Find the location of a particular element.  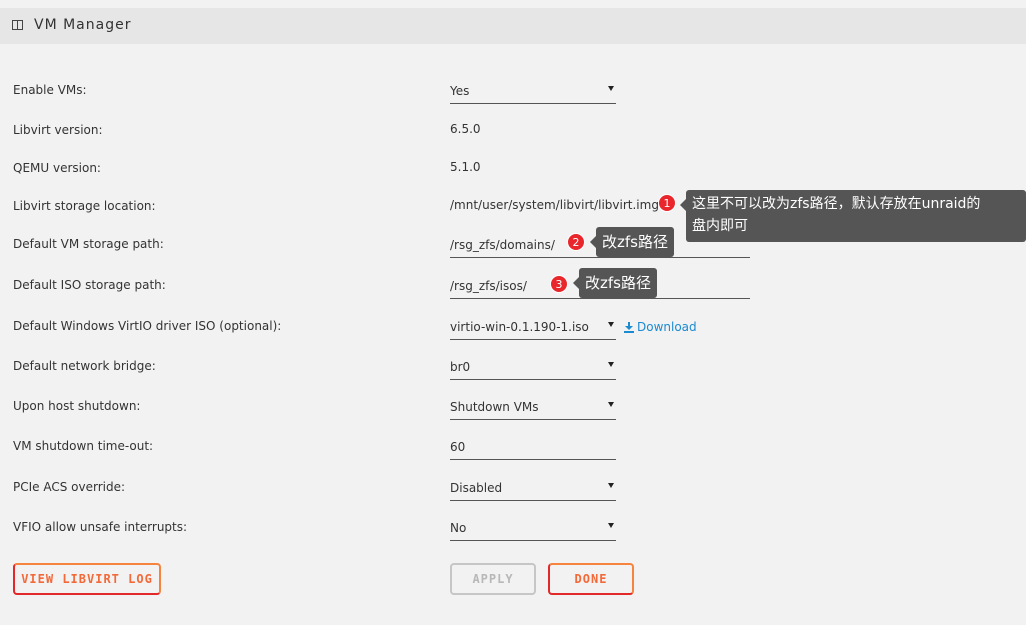

libvirt-storage-value: /mnt/user/system/libvirt/libvirt.img is located at coordinates (554, 205).